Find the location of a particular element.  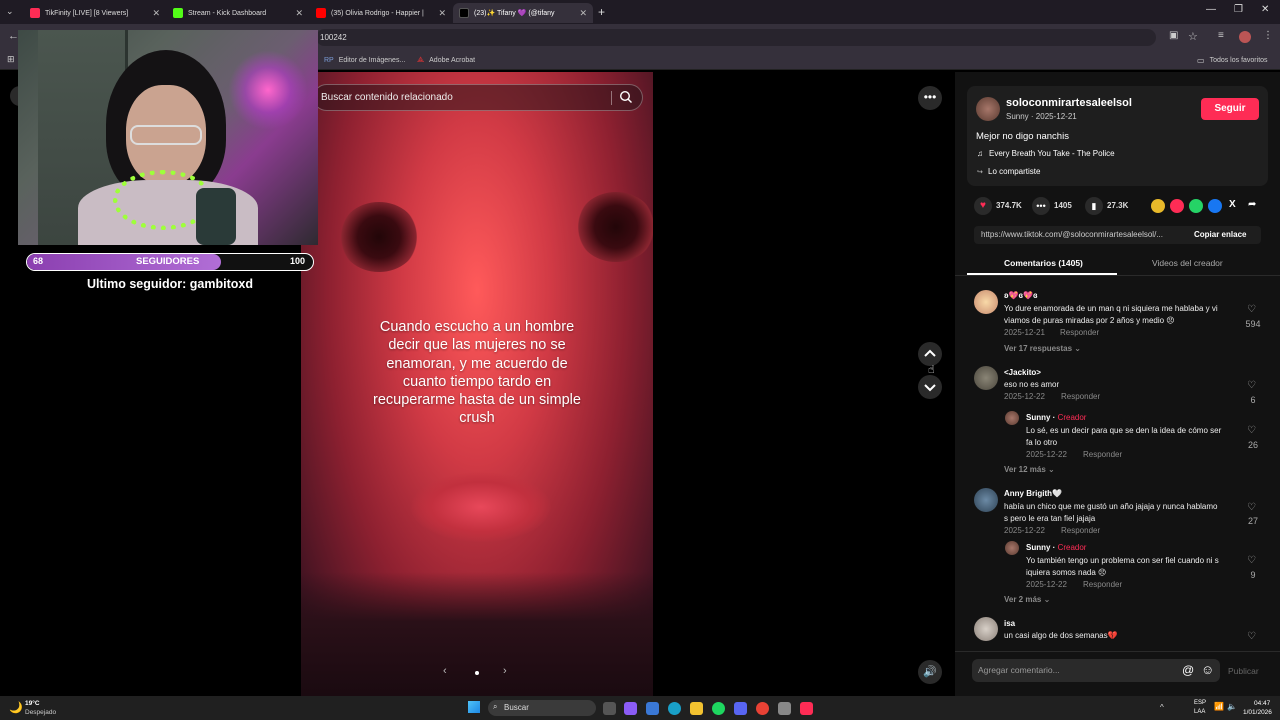

maximize-button: ❐ is located at coordinates (1238, 9).